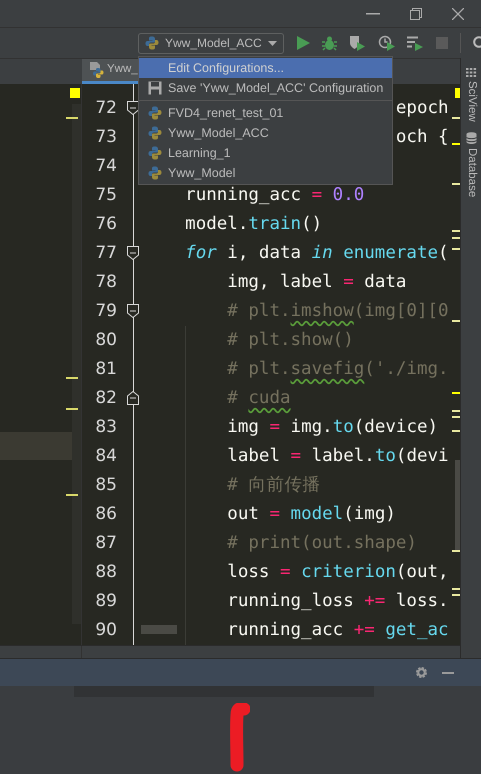  Describe the element at coordinates (458, 14) in the screenshot. I see `close-icon` at that location.